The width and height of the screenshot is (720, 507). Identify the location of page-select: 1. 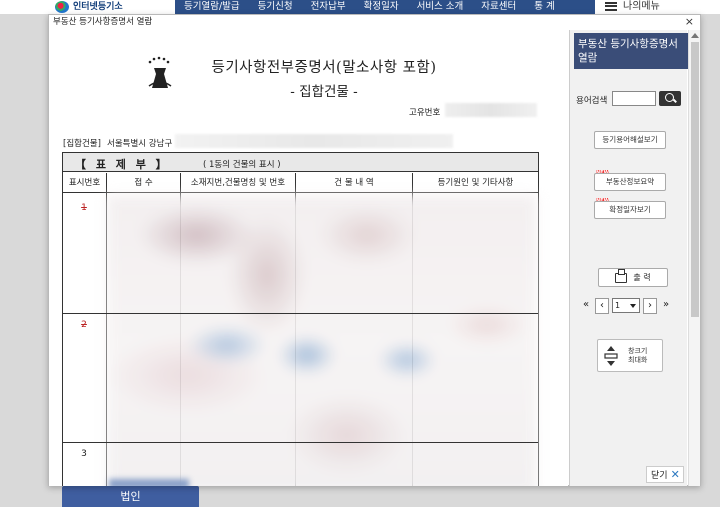
(626, 305).